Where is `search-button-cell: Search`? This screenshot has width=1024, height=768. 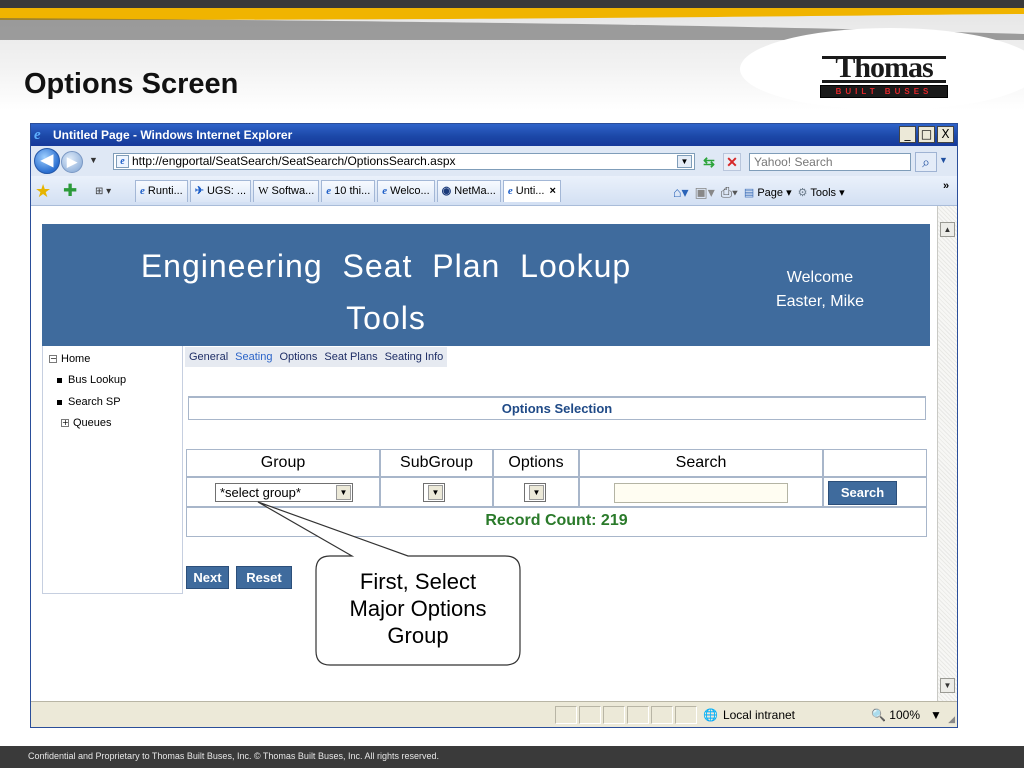
search-button-cell: Search is located at coordinates (875, 492).